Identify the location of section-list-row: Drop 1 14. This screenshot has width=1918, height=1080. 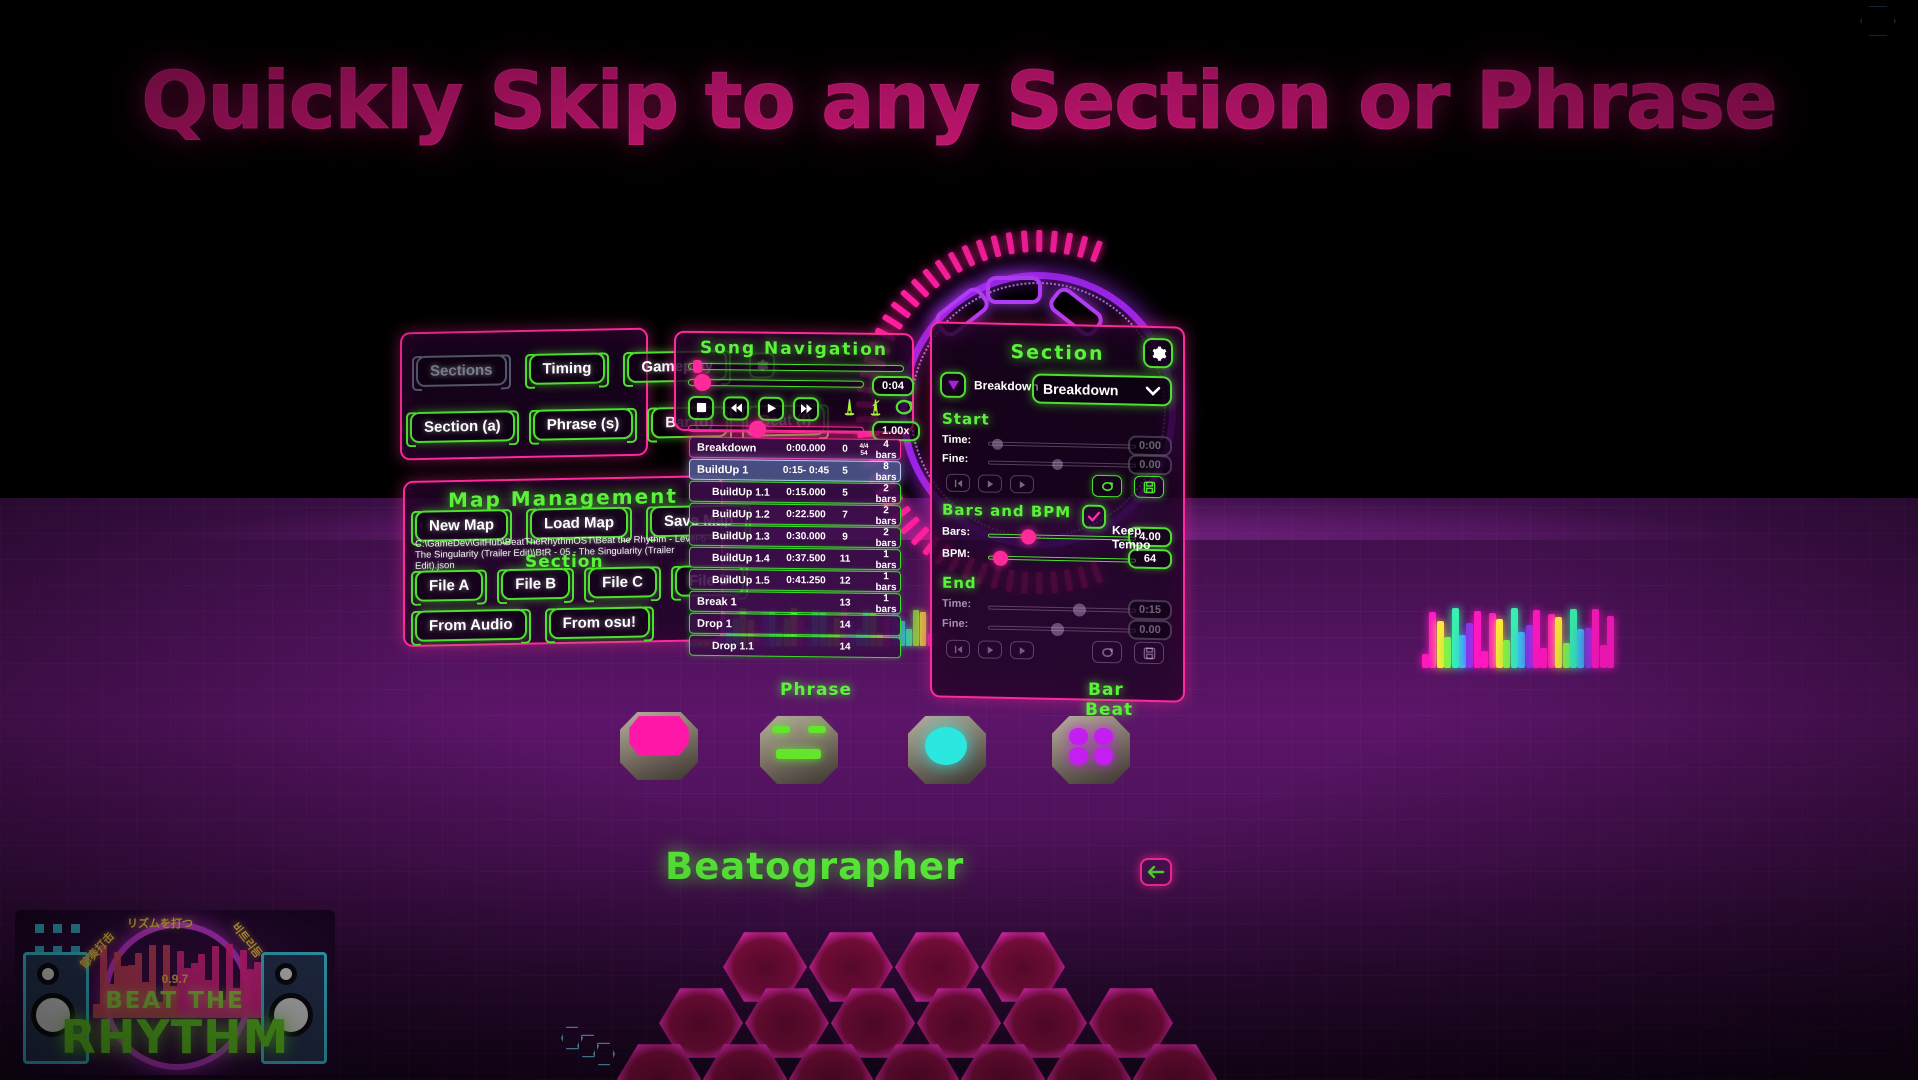
(795, 624).